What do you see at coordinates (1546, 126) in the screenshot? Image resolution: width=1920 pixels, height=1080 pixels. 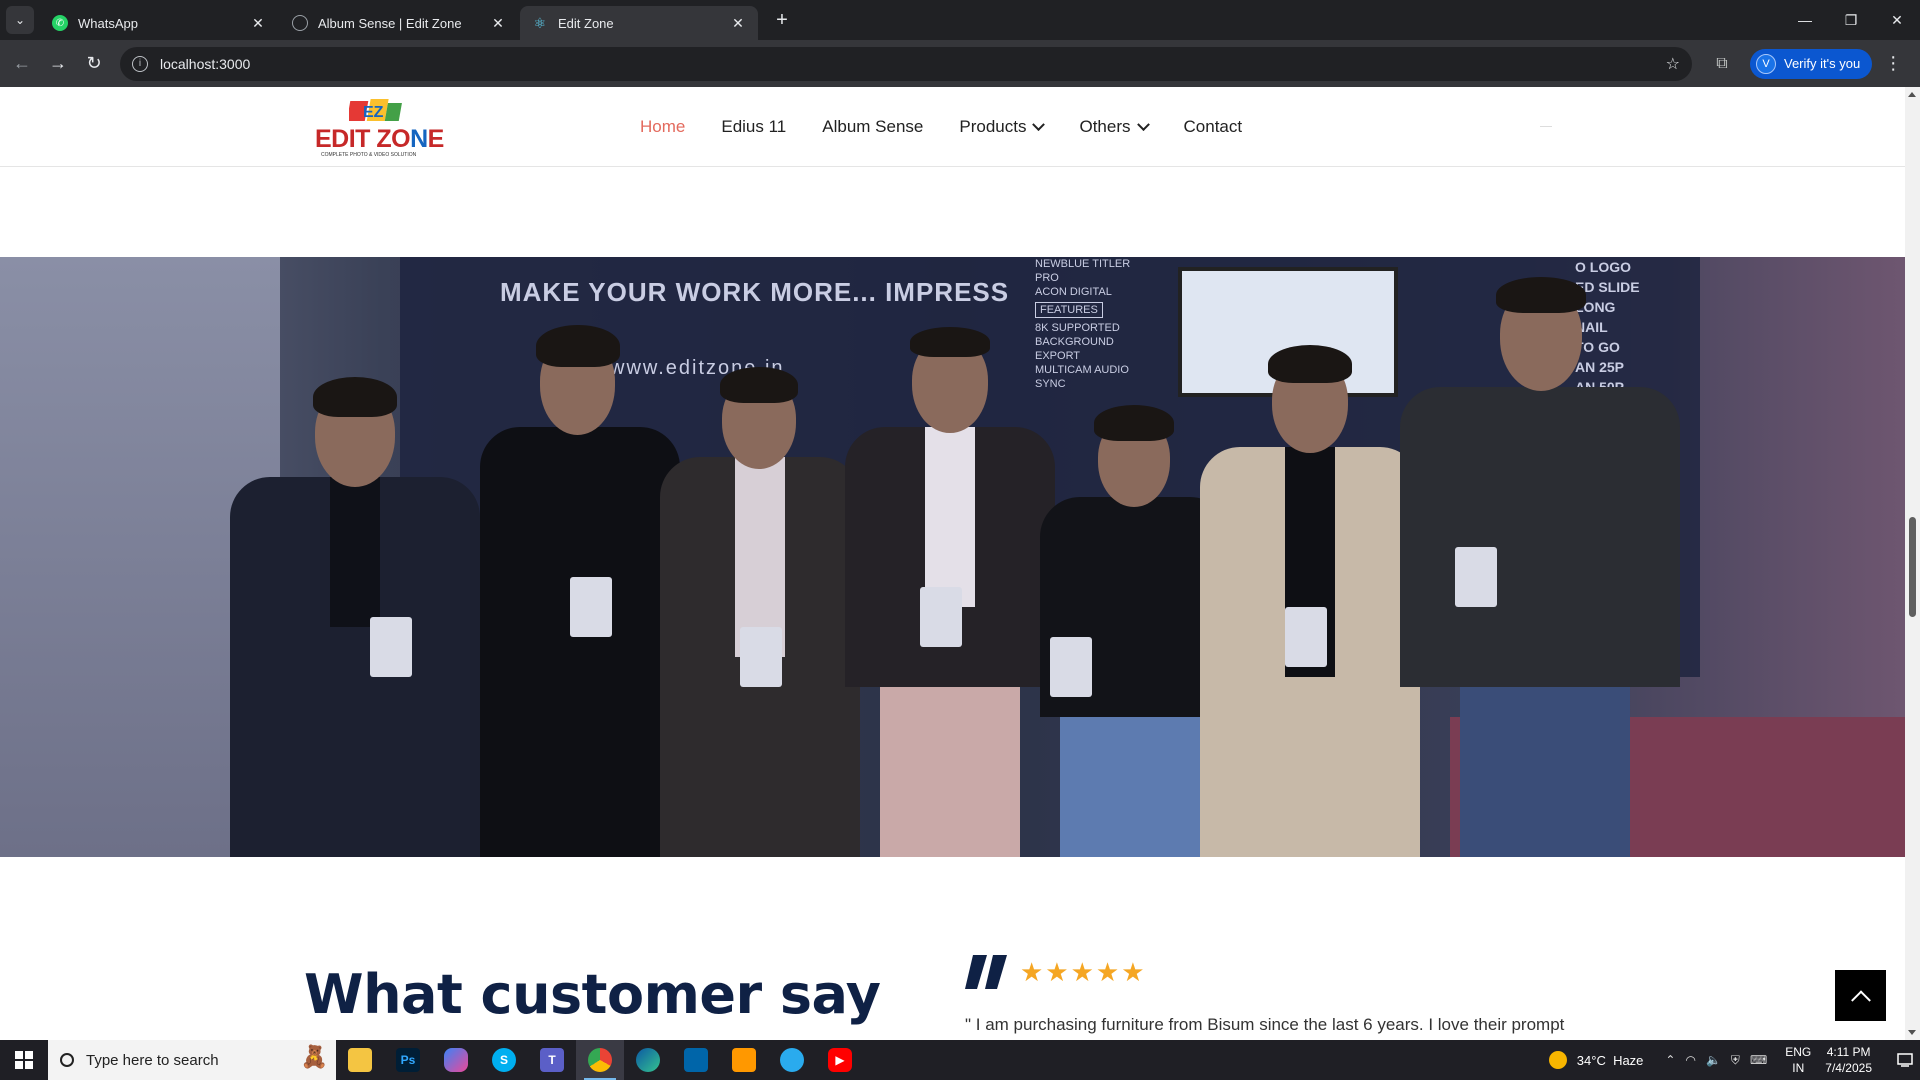 I see `header-divider` at bounding box center [1546, 126].